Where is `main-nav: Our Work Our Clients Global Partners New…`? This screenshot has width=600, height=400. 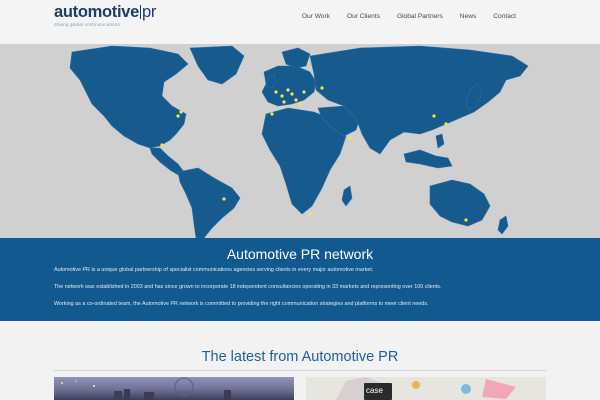
main-nav: Our Work Our Clients Global Partners New… is located at coordinates (409, 16).